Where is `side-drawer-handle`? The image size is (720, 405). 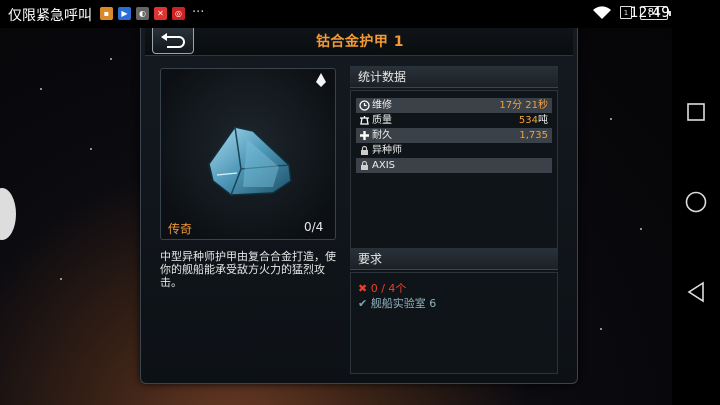 side-drawer-handle is located at coordinates (8, 214).